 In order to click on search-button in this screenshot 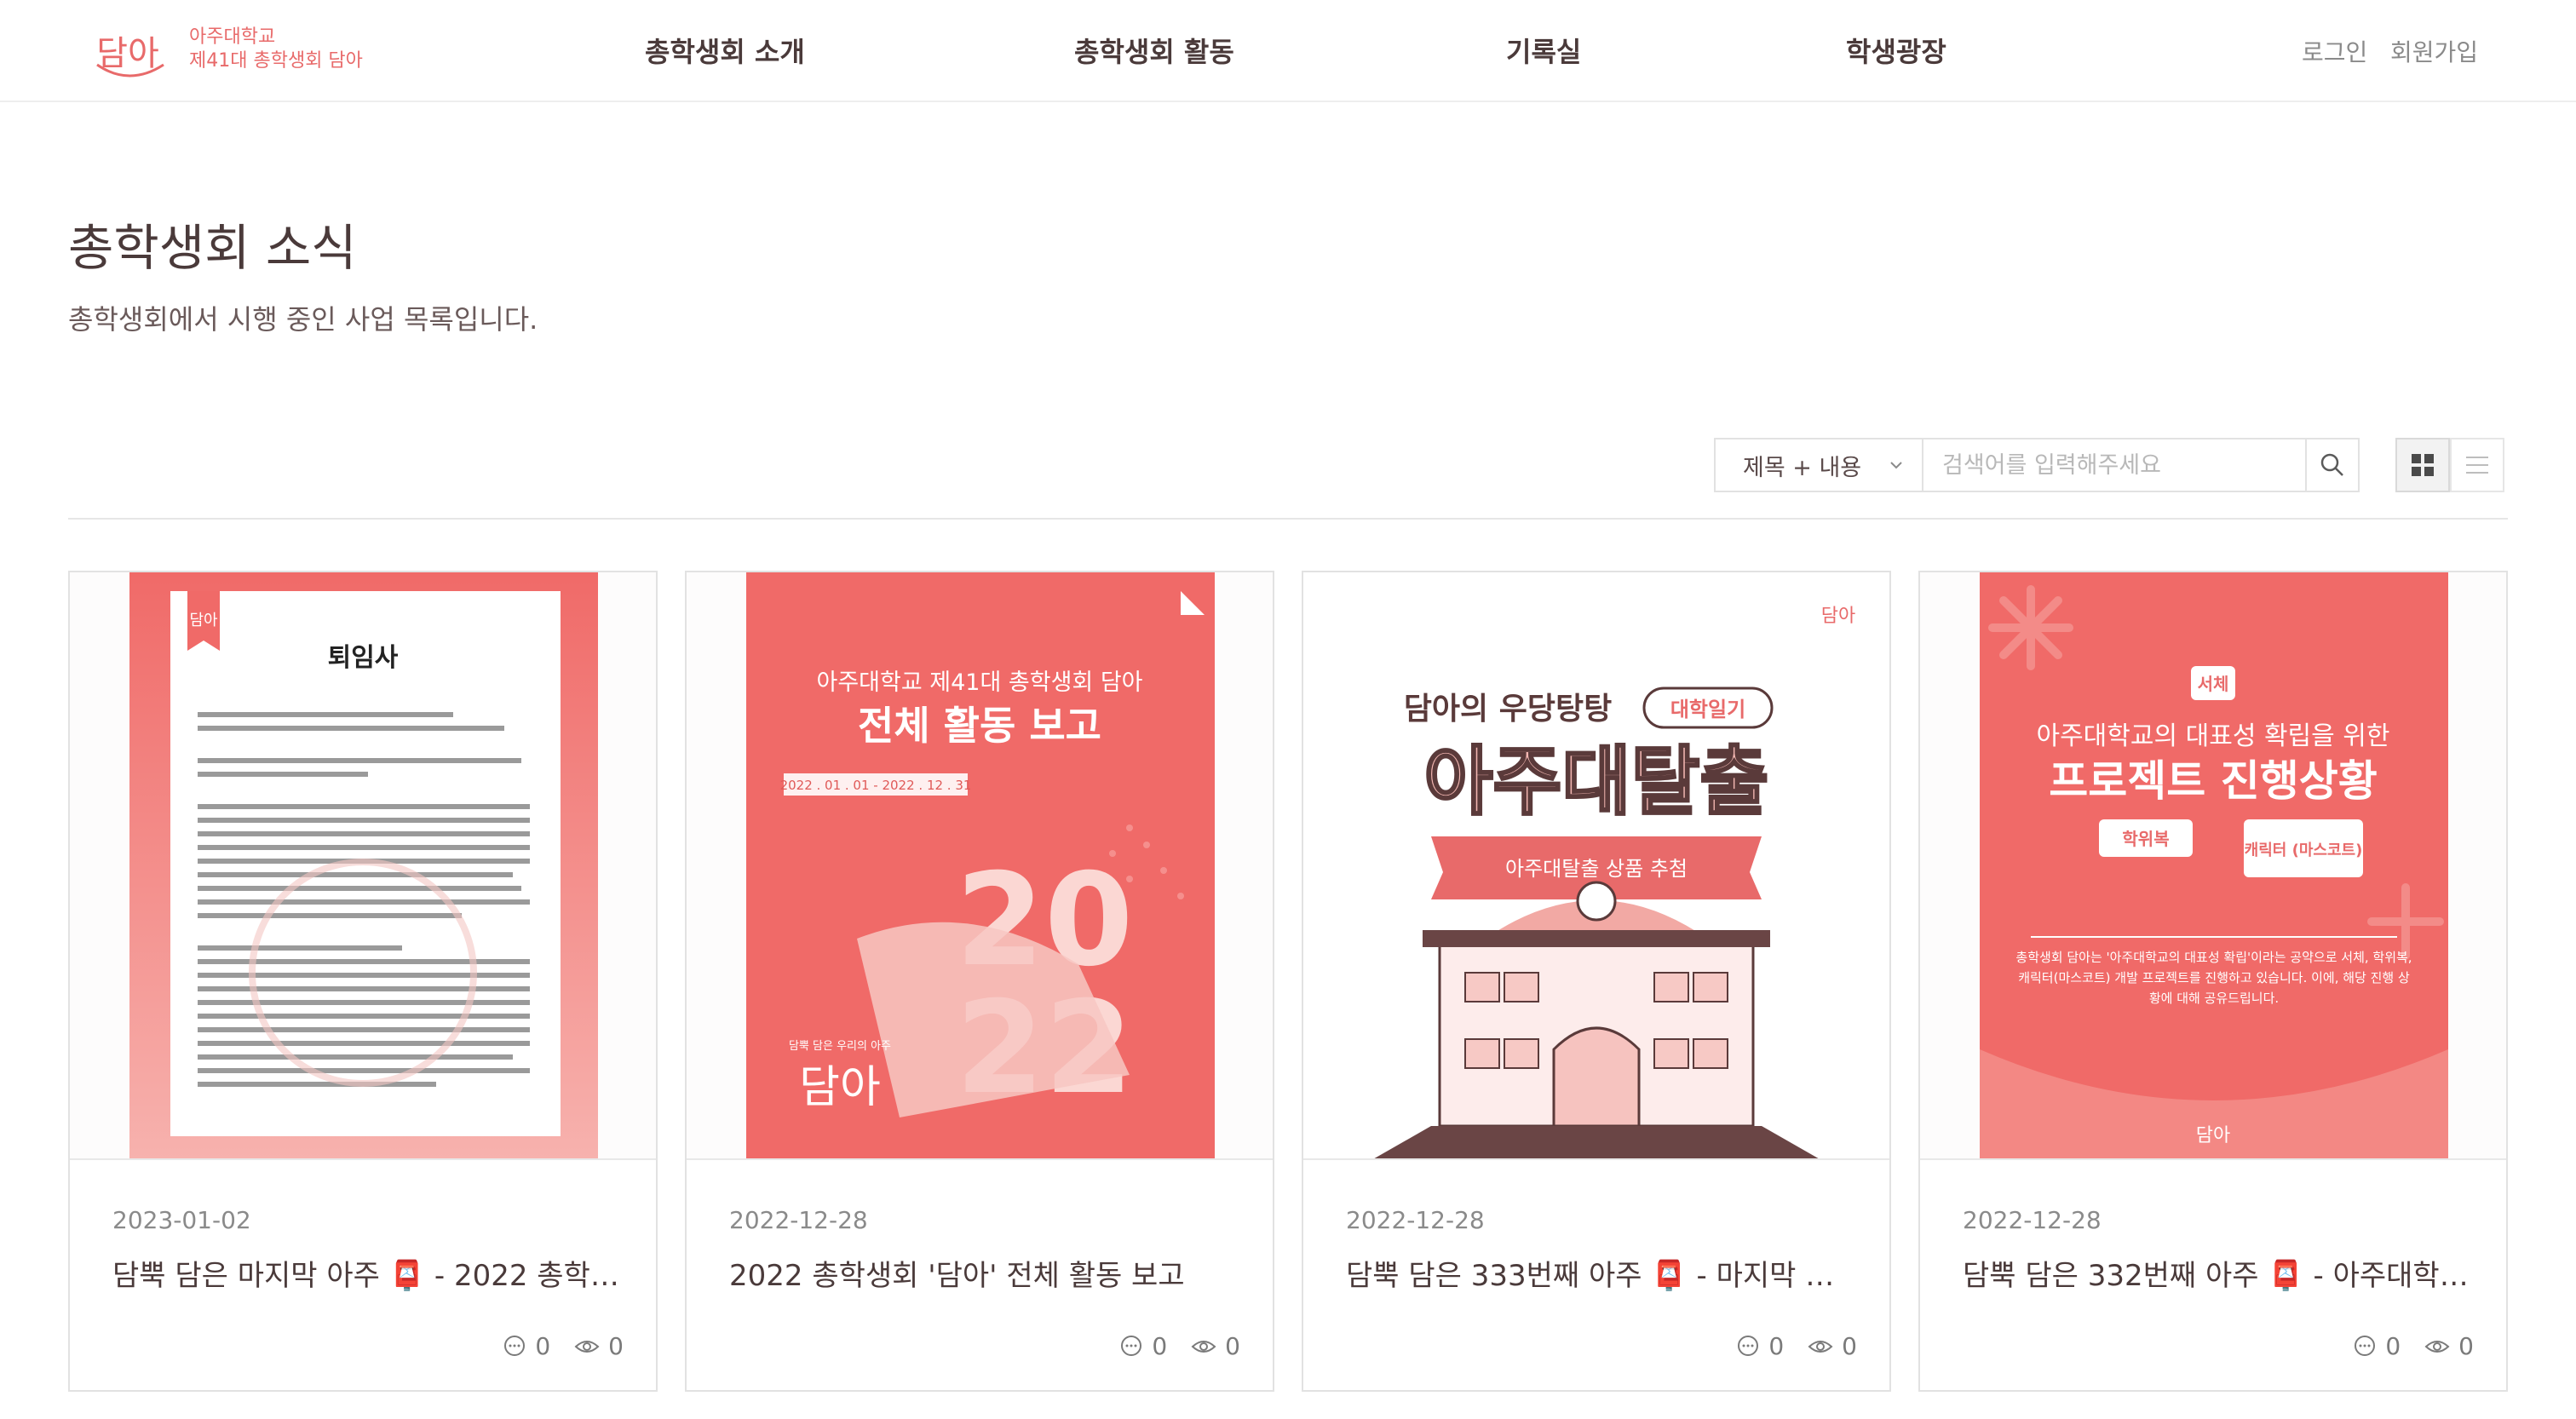, I will do `click(2333, 465)`.